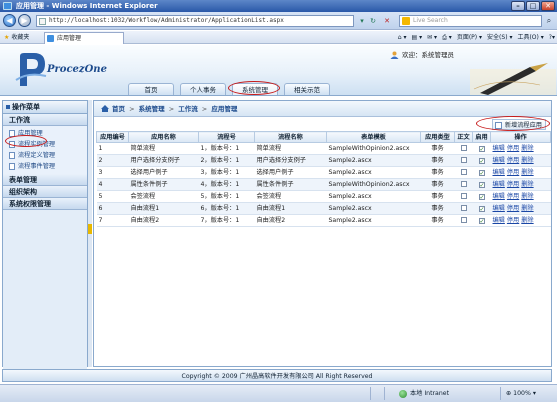 Image resolution: width=557 pixels, height=402 pixels. Describe the element at coordinates (45, 192) in the screenshot. I see `sidebar-section-organization: 组织架构` at that location.